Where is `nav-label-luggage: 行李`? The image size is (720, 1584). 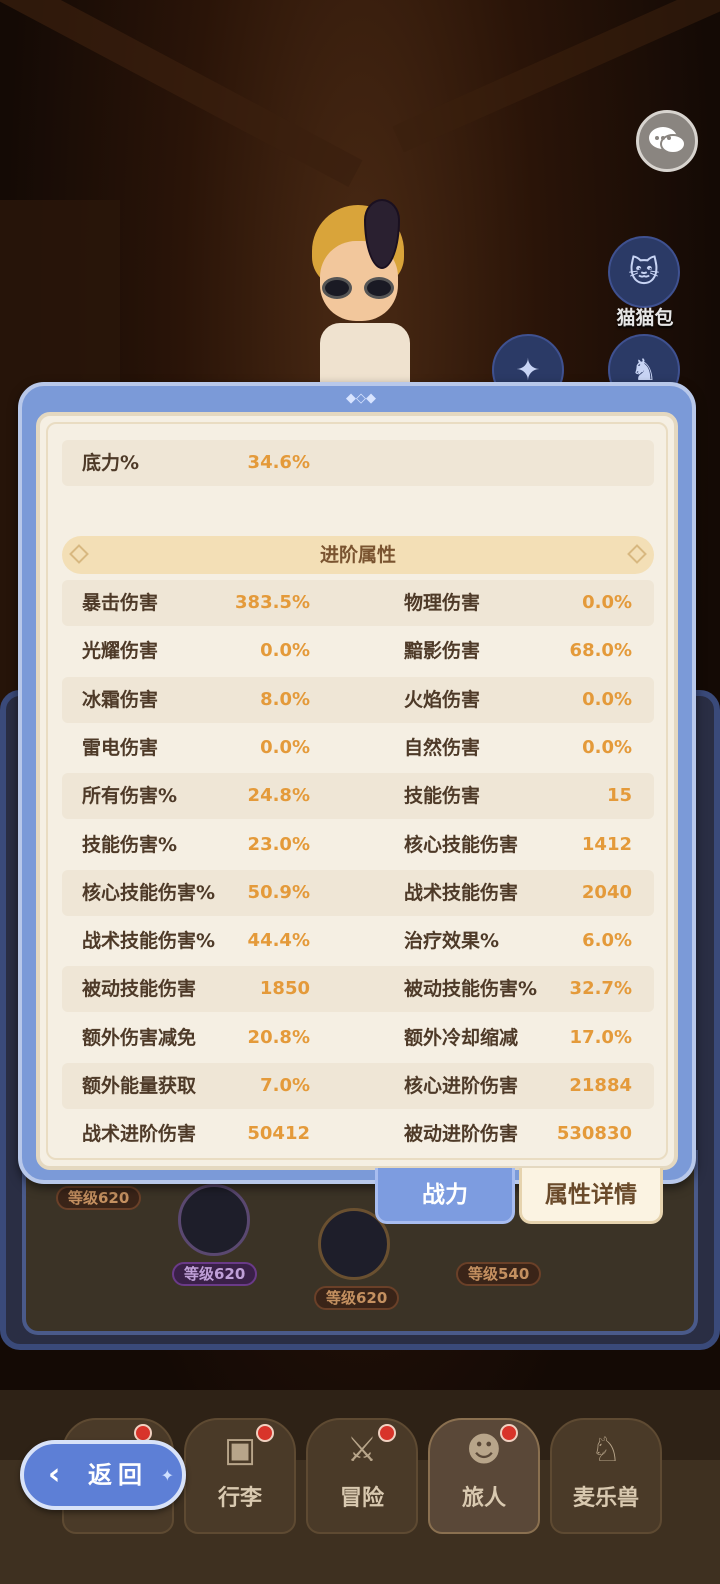 nav-label-luggage: 行李 is located at coordinates (239, 1498).